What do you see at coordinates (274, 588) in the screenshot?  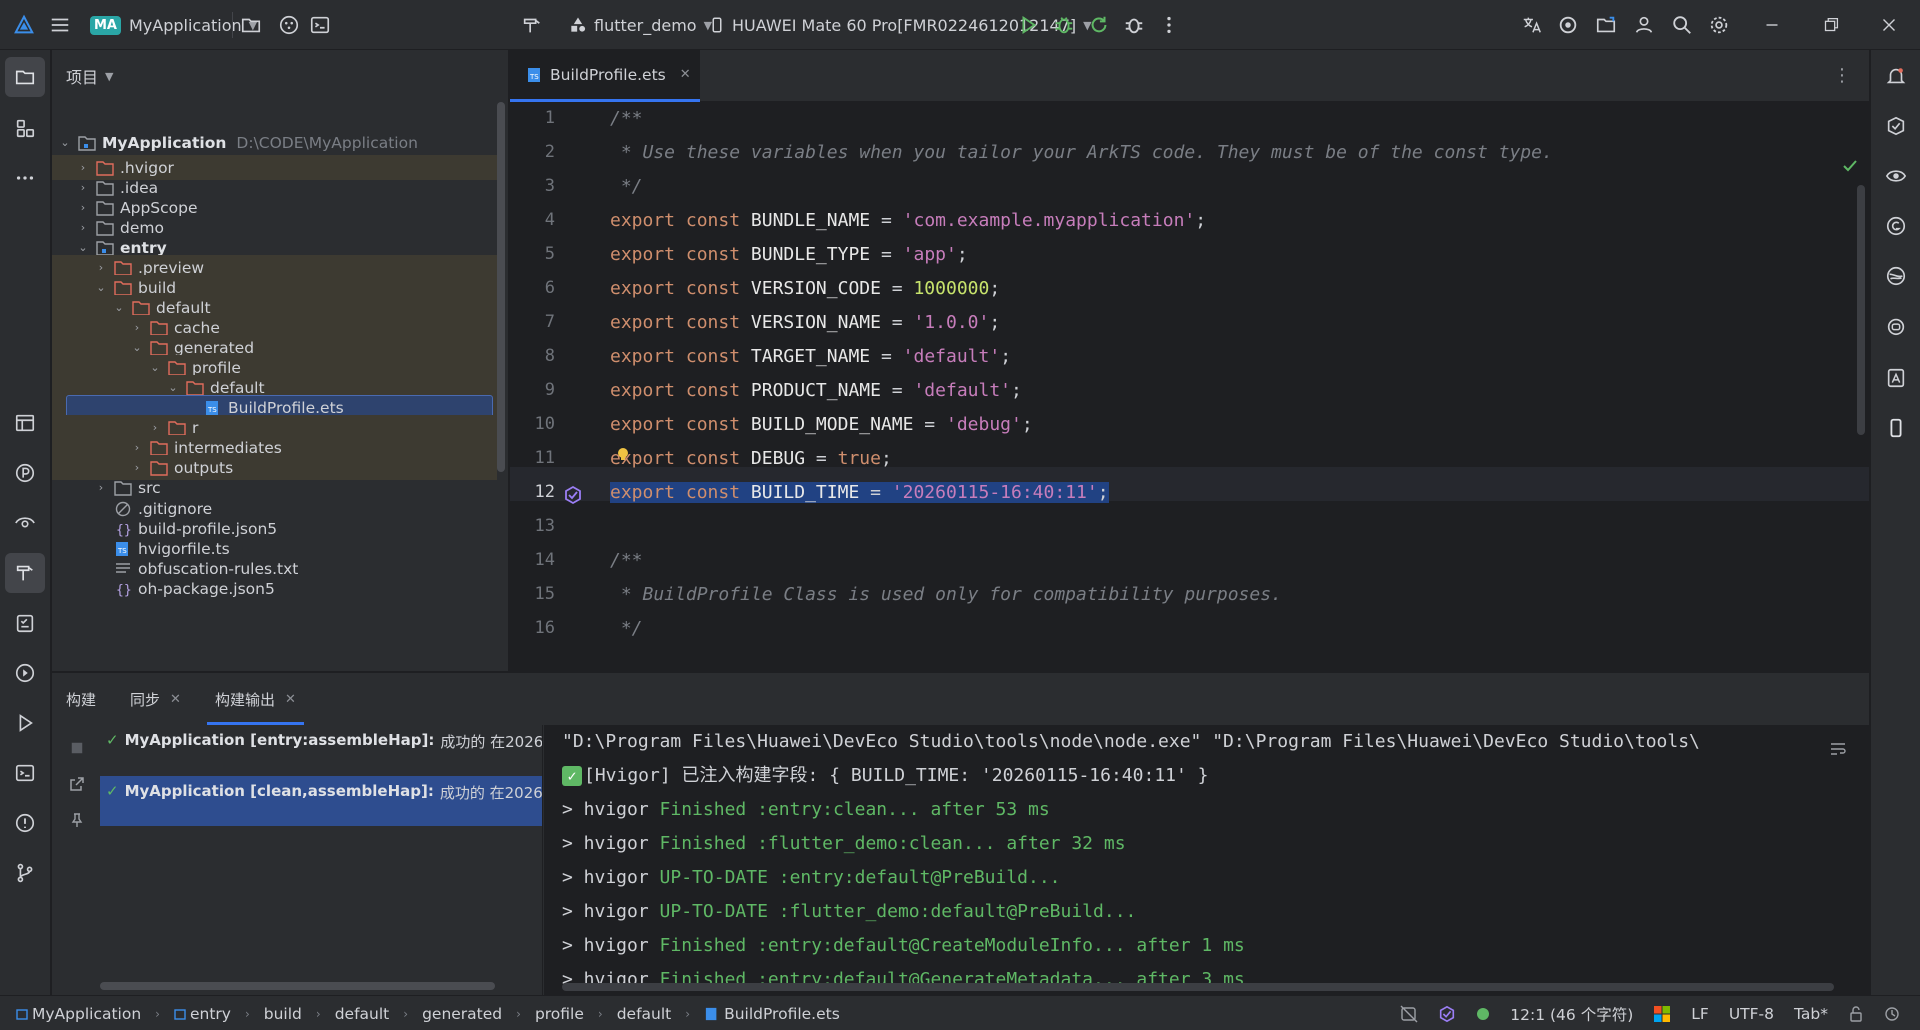 I see `tree-item: {} oh-package.json5` at bounding box center [274, 588].